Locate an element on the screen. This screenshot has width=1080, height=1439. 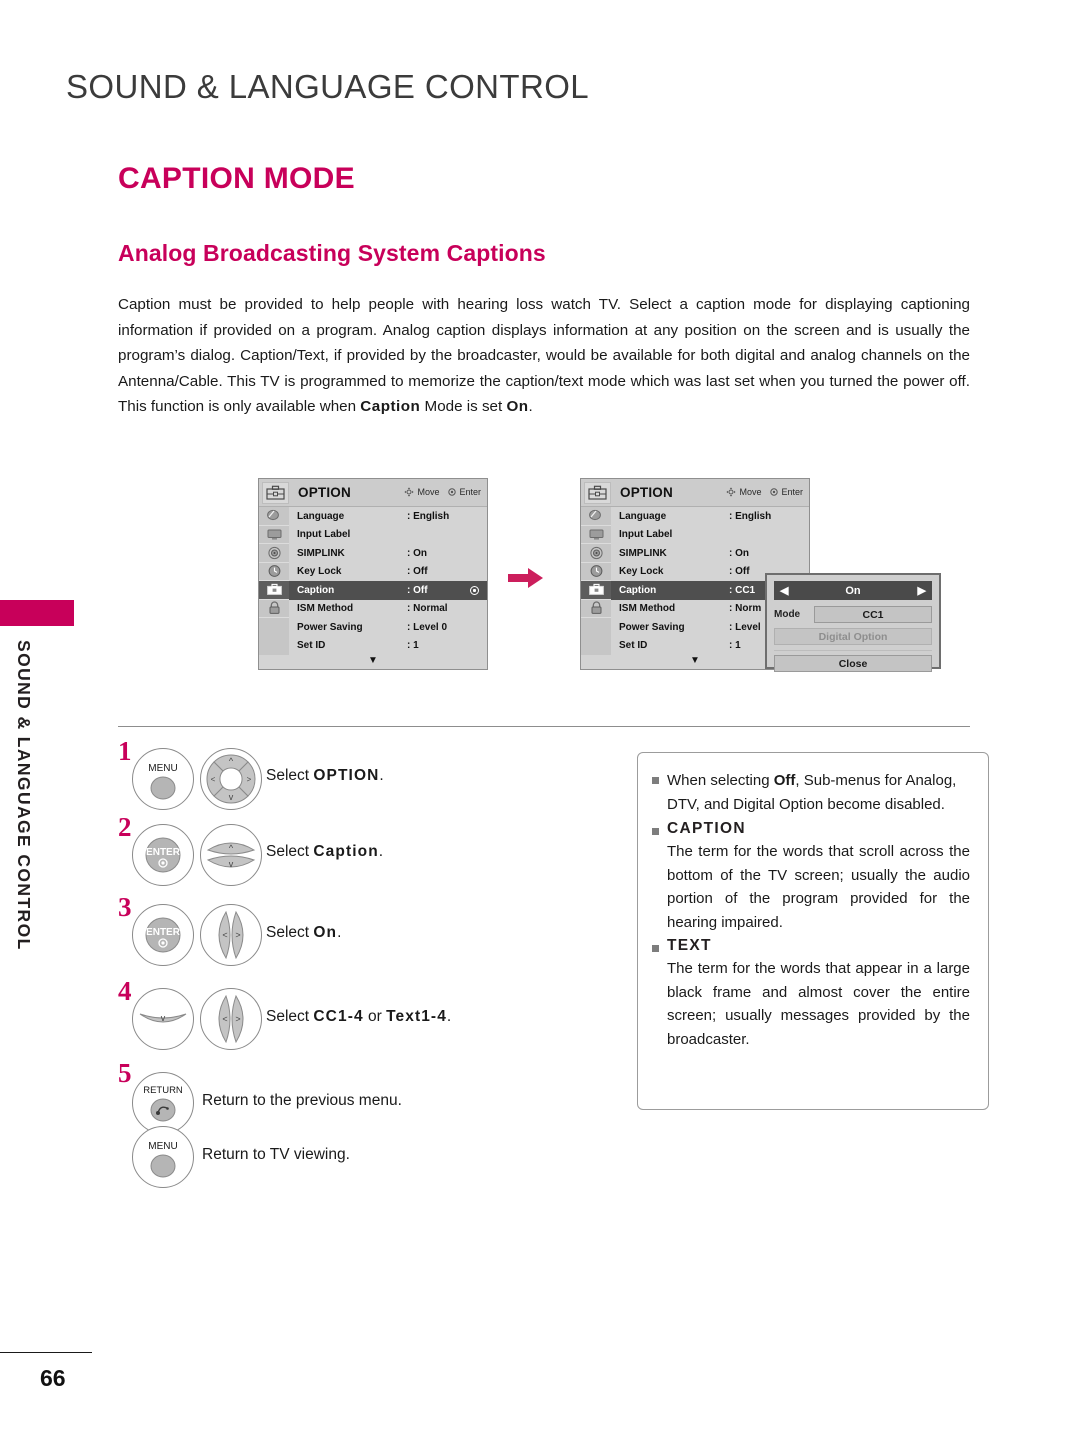
arrow-right-icon: ▶ is located at coordinates (922, 590).